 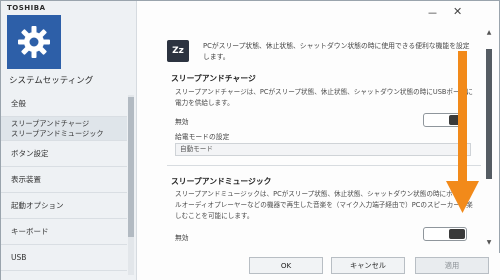 What do you see at coordinates (131, 167) in the screenshot?
I see `sidebar-scrollbar-thumb` at bounding box center [131, 167].